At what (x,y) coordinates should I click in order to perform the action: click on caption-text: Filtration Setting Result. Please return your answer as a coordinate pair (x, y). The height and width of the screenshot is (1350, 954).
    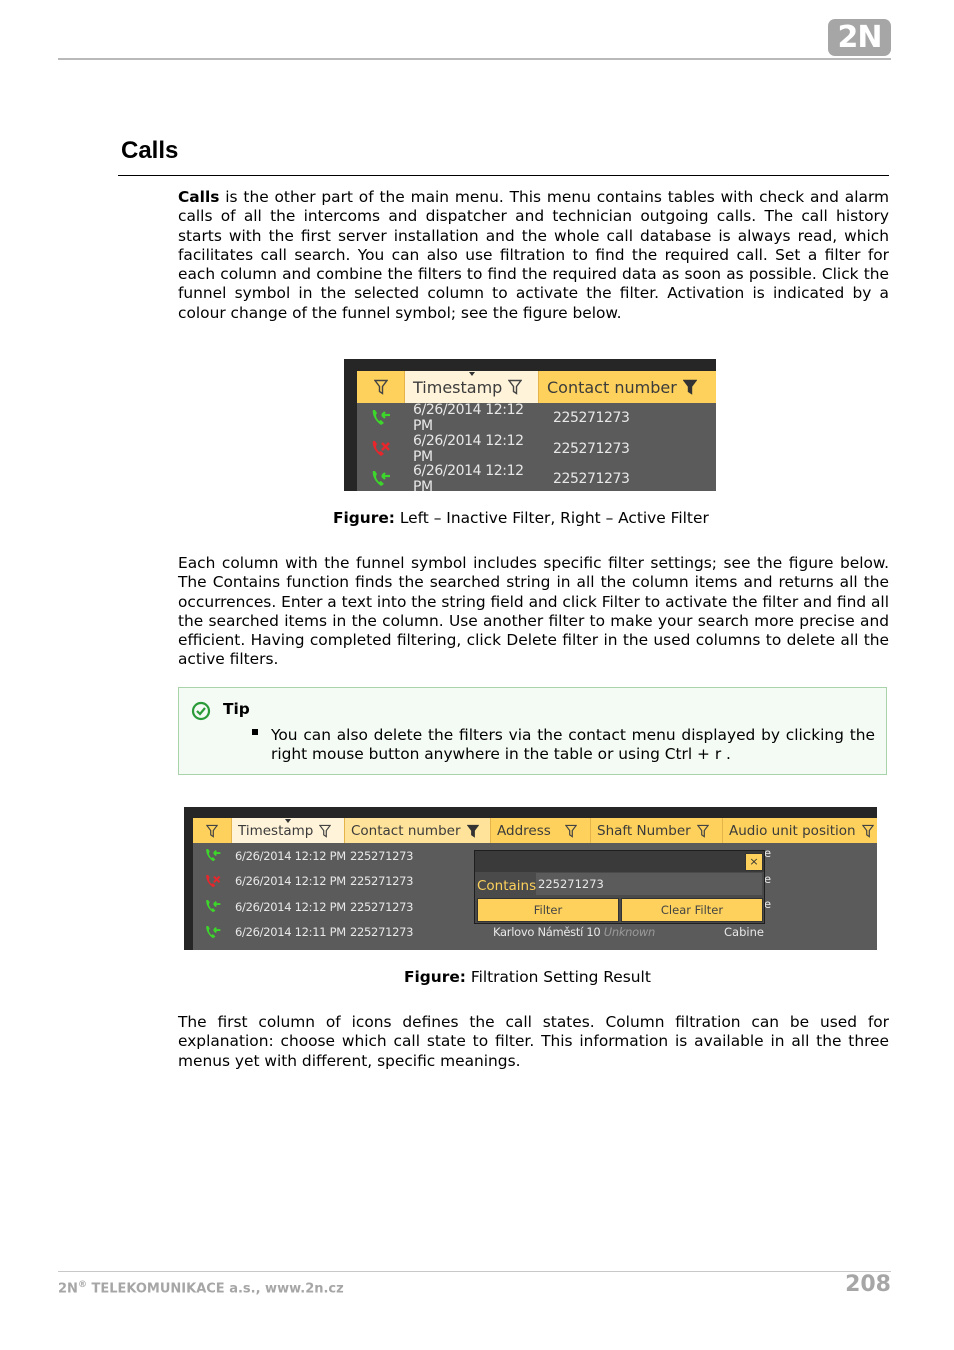
    Looking at the image, I should click on (558, 977).